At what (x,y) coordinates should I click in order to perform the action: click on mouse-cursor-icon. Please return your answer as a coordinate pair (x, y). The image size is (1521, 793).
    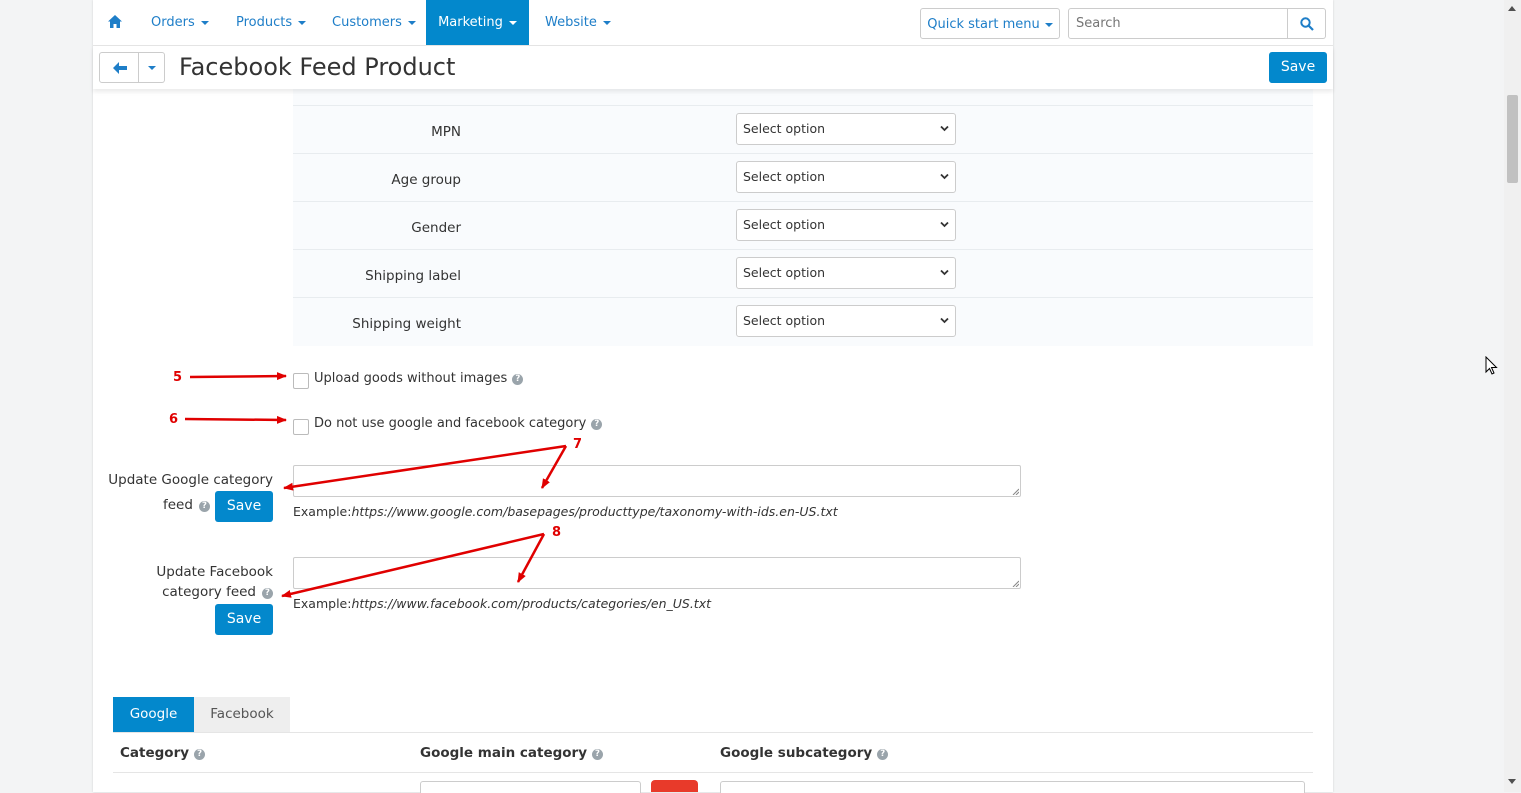
    Looking at the image, I should click on (1491, 365).